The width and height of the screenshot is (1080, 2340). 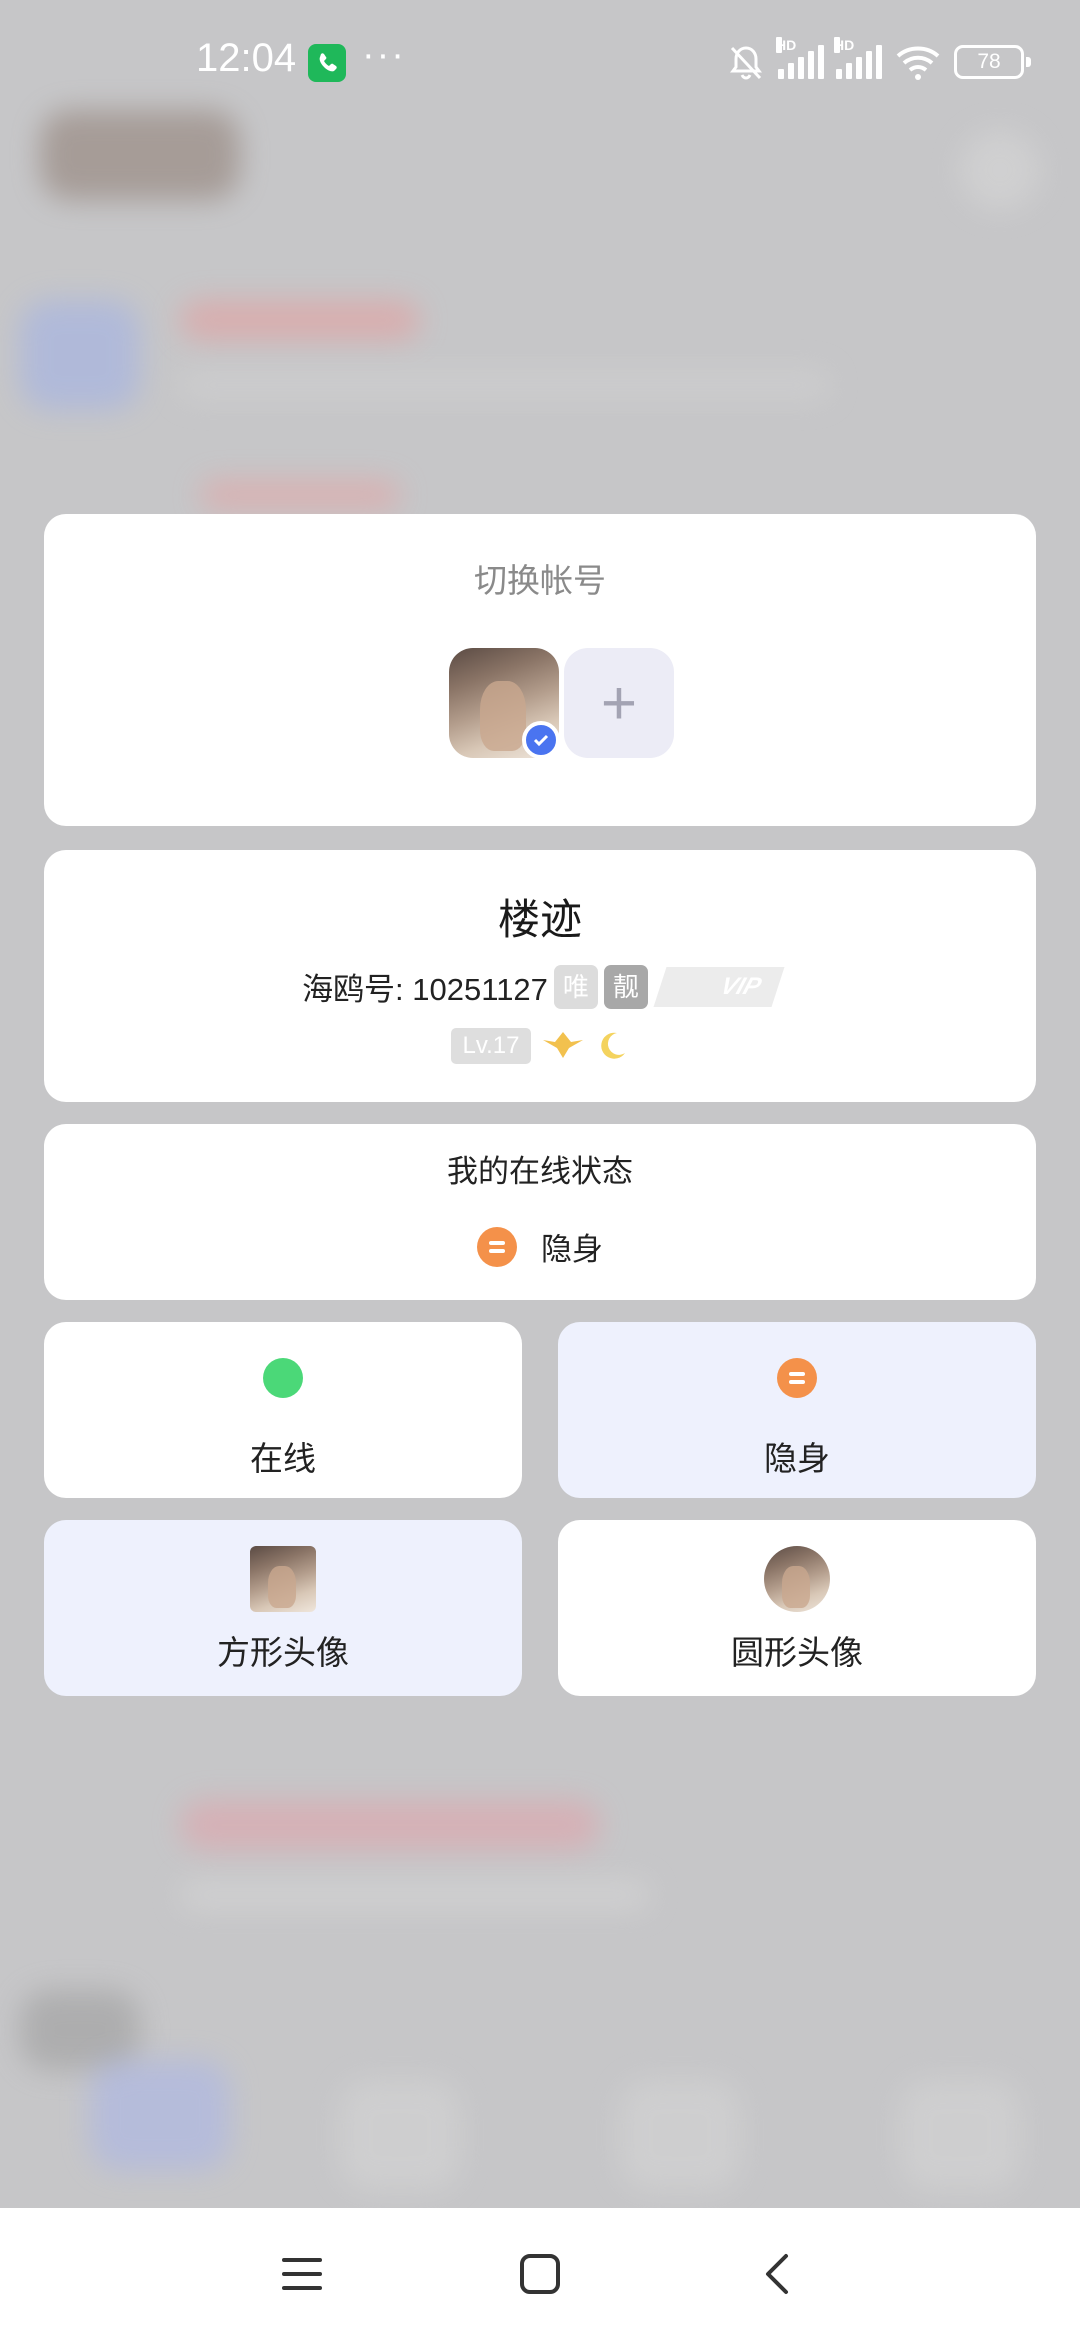 I want to click on online-status-icon, so click(x=283, y=1378).